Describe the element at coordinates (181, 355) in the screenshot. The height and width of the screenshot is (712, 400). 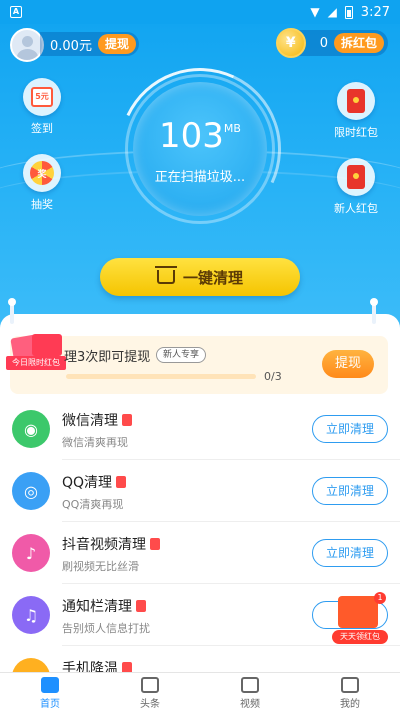
I see `newbie-tag: 新人专享` at that location.